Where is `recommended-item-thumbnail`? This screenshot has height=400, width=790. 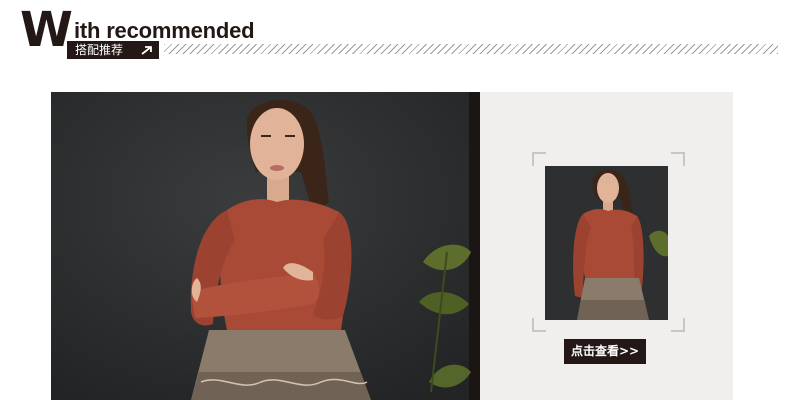 recommended-item-thumbnail is located at coordinates (606, 243).